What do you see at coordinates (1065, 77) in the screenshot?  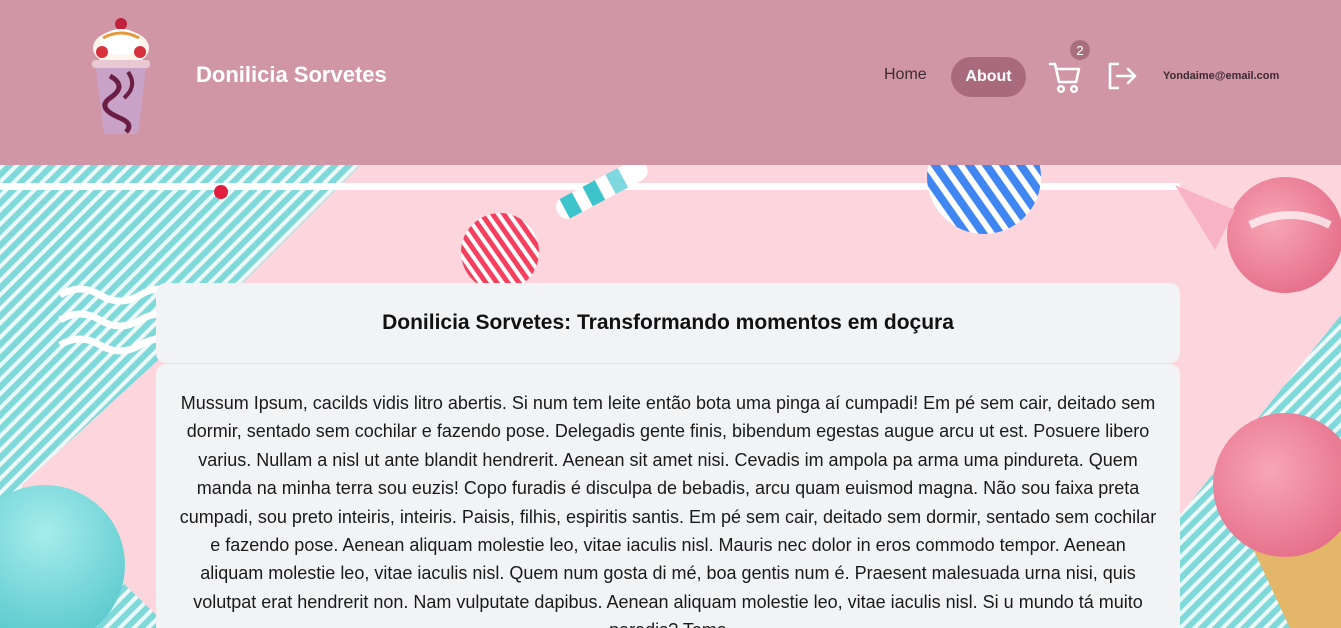 I see `shopping-cart-icon` at bounding box center [1065, 77].